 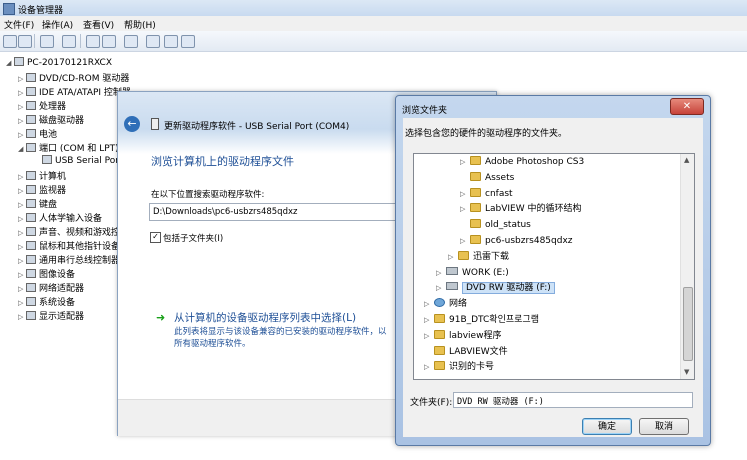 I want to click on back-icon, so click(x=10, y=41).